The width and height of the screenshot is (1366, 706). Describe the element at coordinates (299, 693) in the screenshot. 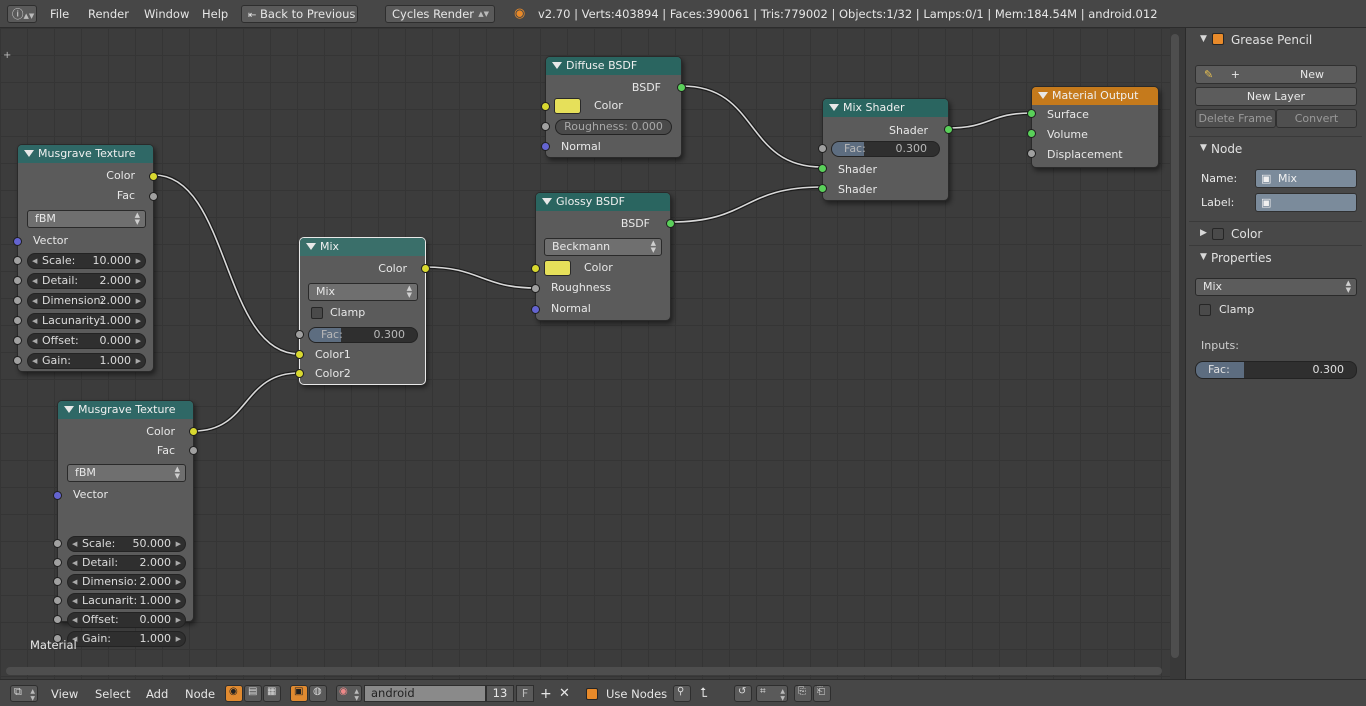

I see `object-shader-icon: ▣` at that location.